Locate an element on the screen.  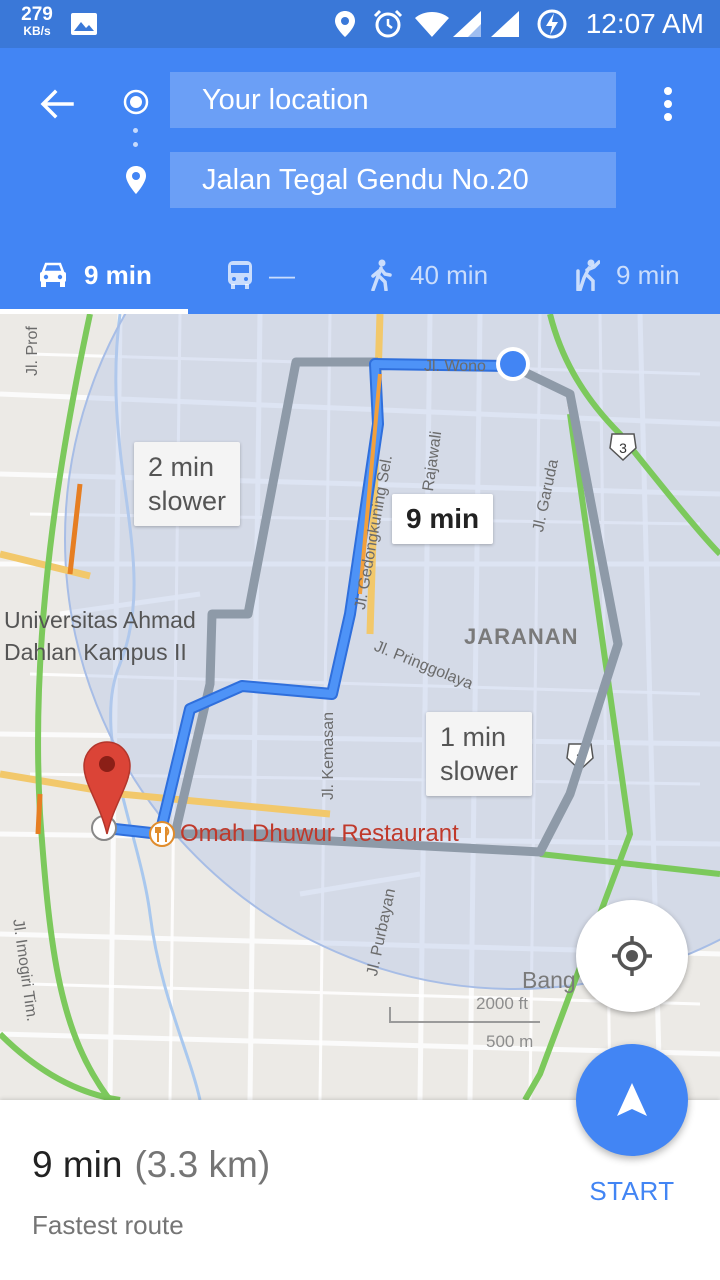
arrow-back-icon is located at coordinates (57, 104).